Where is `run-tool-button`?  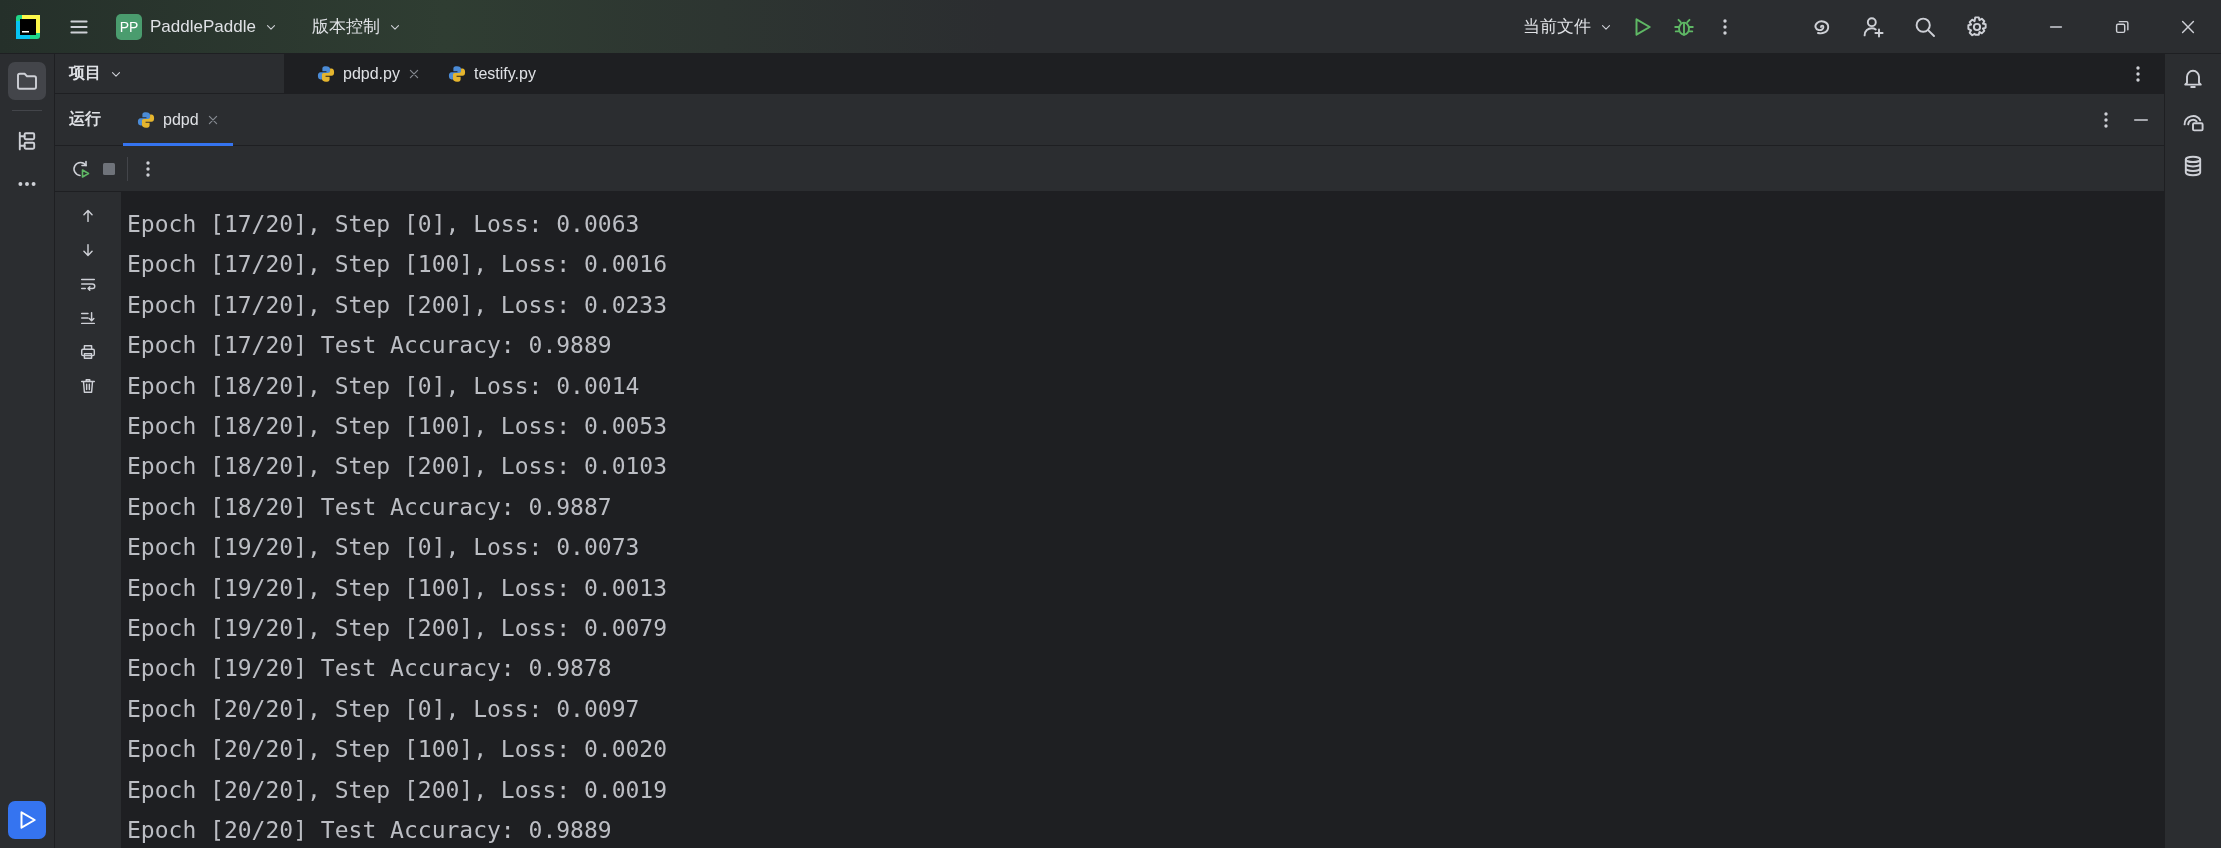
run-tool-button is located at coordinates (27, 819).